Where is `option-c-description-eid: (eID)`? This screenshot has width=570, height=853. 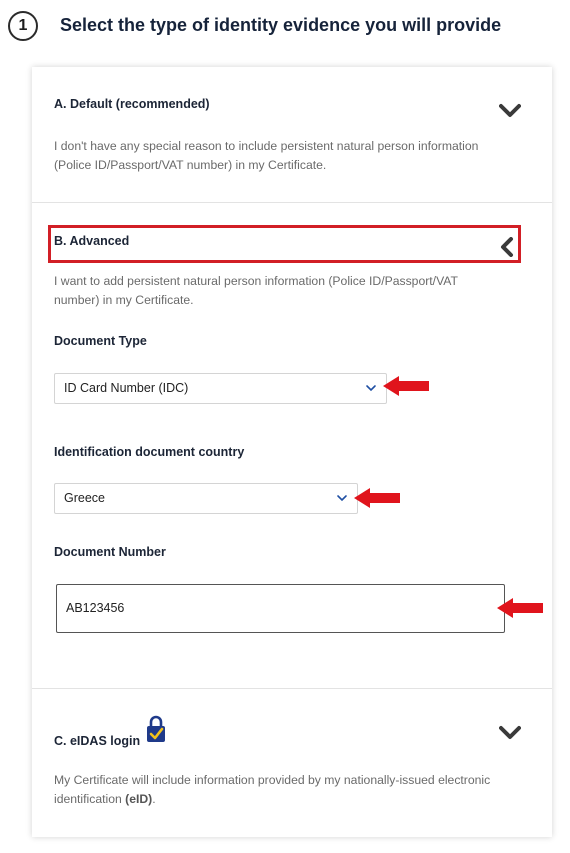 option-c-description-eid: (eID) is located at coordinates (139, 799).